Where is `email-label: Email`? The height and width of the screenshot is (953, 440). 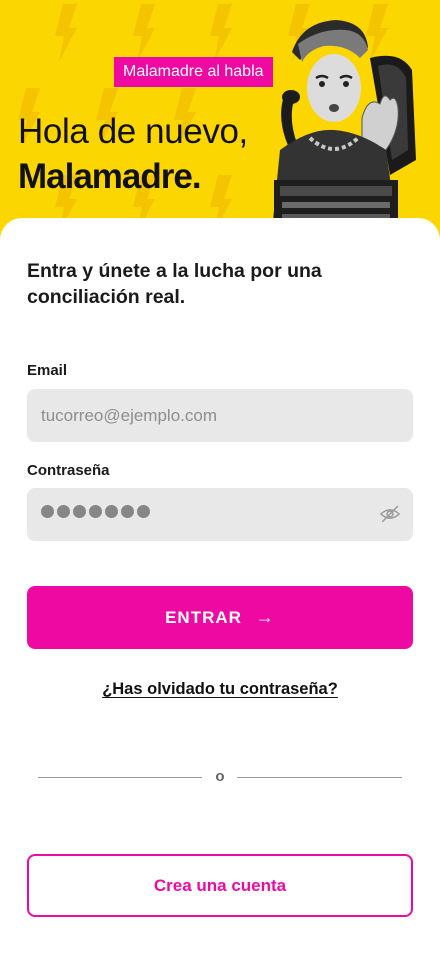 email-label: Email is located at coordinates (47, 370).